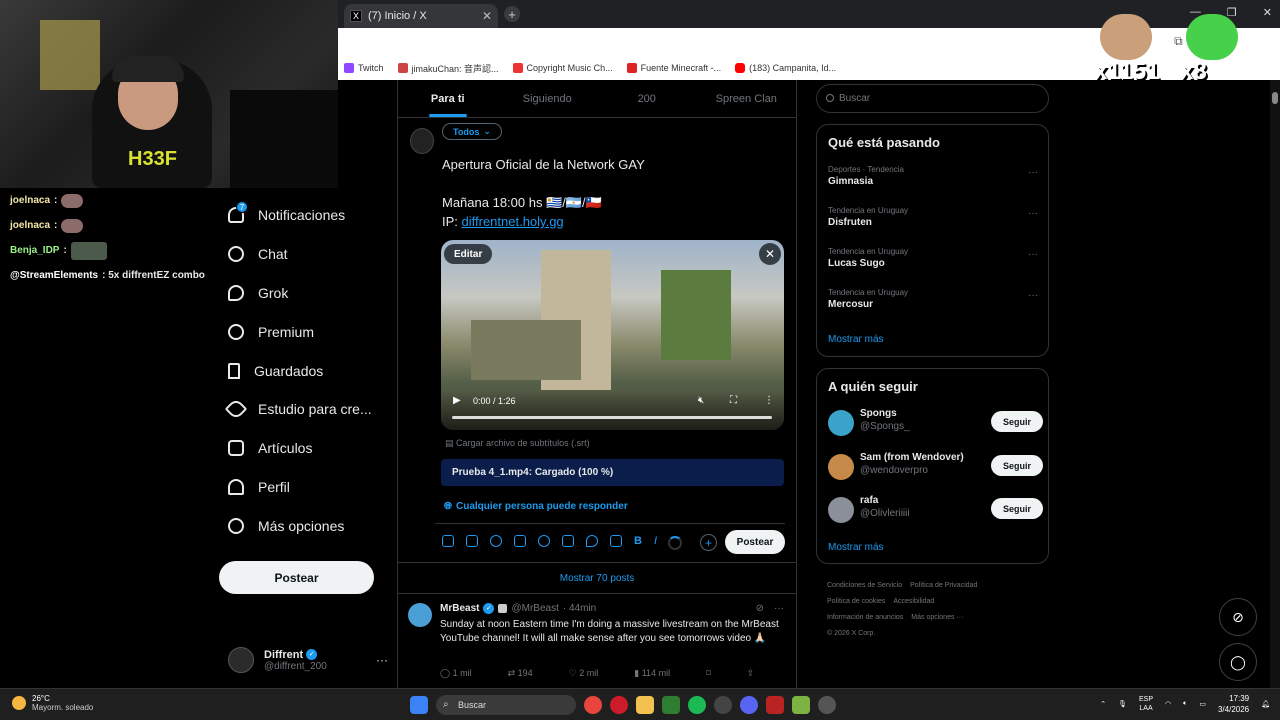 Image resolution: width=1280 pixels, height=720 pixels. I want to click on trend-item: Deportes · Tendencia Gimnasia ···, so click(933, 176).